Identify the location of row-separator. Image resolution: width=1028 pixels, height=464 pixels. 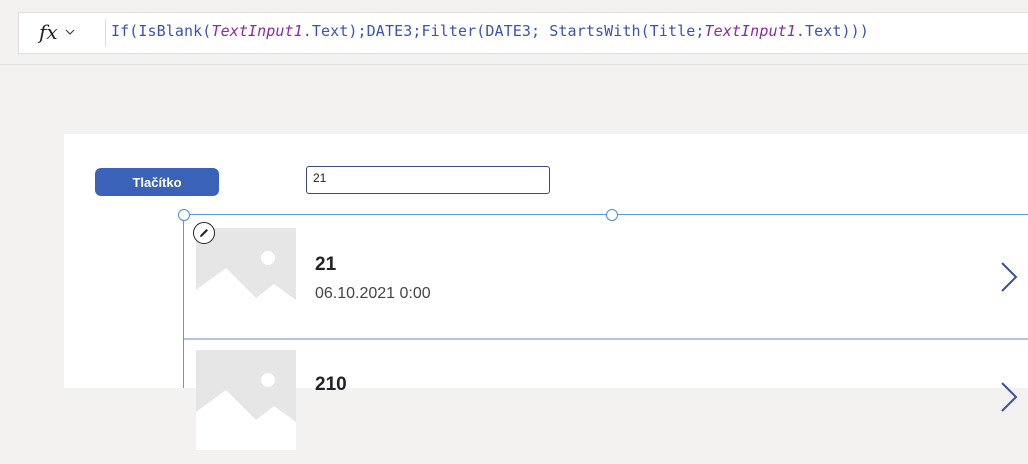
(606, 339).